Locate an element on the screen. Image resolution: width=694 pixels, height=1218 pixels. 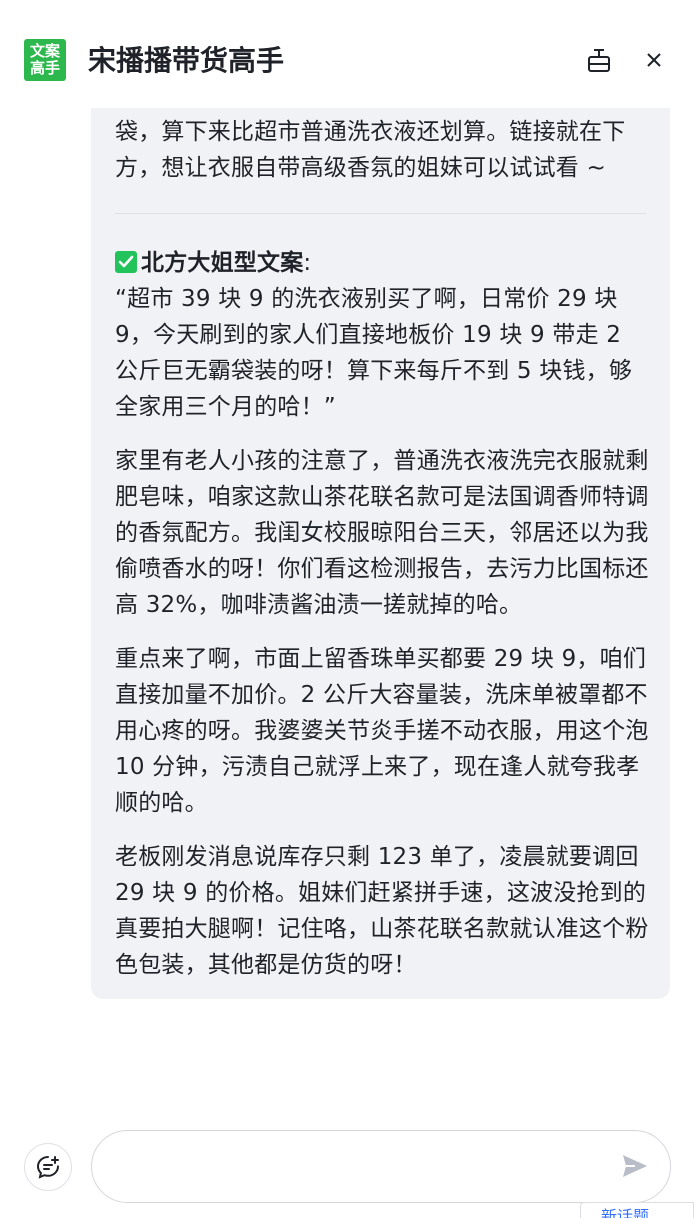
logo-line-2: 高手 is located at coordinates (44, 68).